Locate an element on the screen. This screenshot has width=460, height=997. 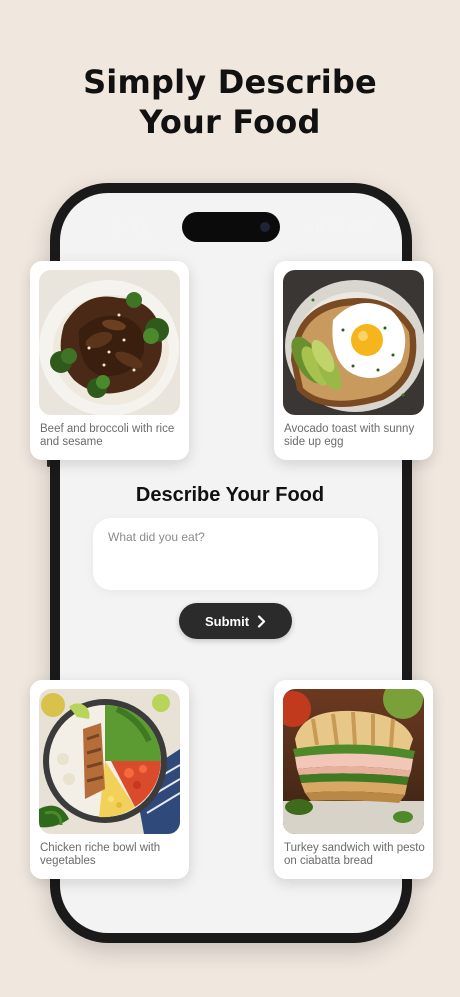
food-card-caption: Beef and broccoli with rice and sesame is located at coordinates (107, 435).